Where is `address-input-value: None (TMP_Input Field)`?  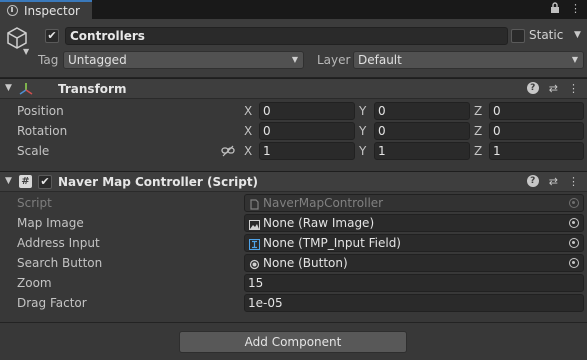 address-input-value: None (TMP_Input Field) is located at coordinates (332, 243).